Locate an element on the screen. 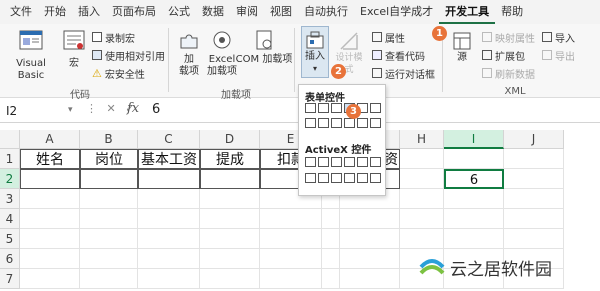 The image size is (600, 291). cell-F5 is located at coordinates (331, 239).